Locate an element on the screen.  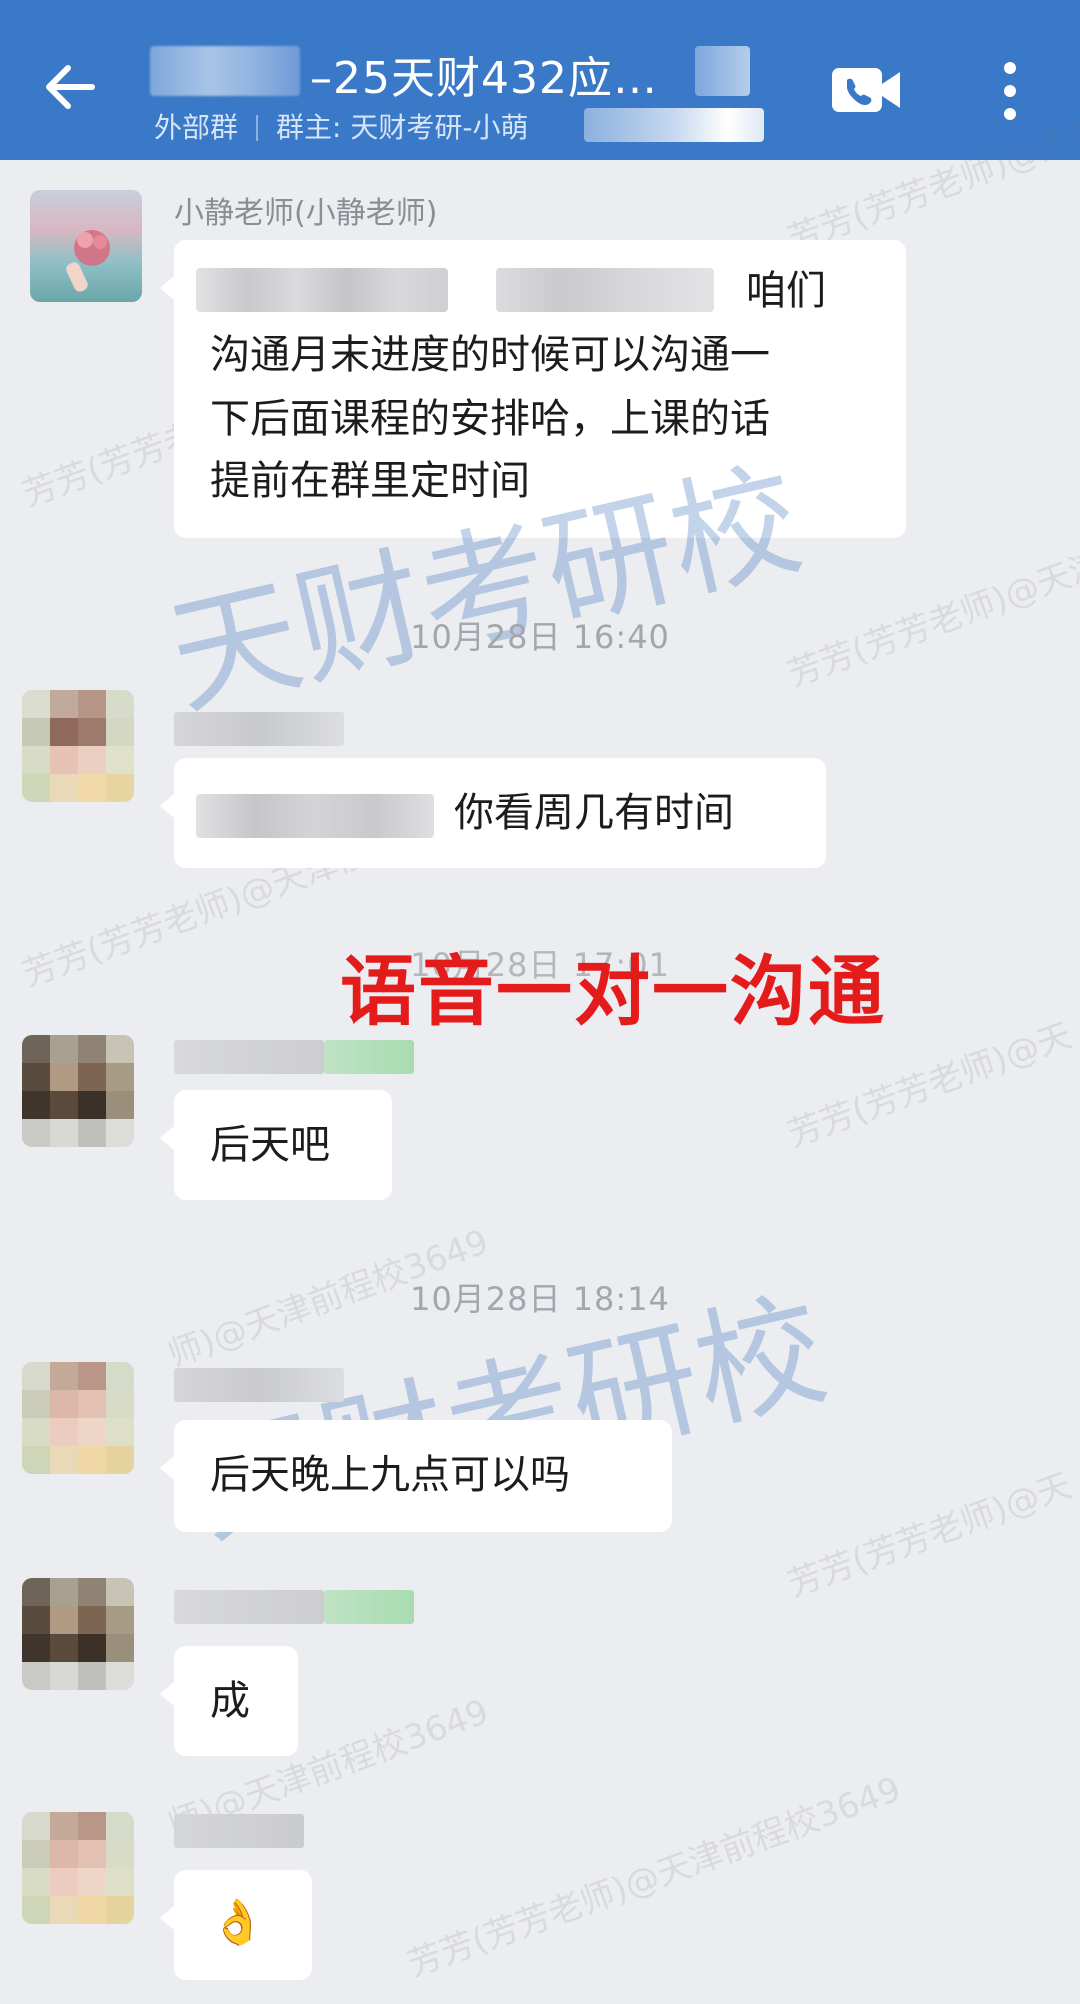
message-bubble: 👌 is located at coordinates (236, 1925).